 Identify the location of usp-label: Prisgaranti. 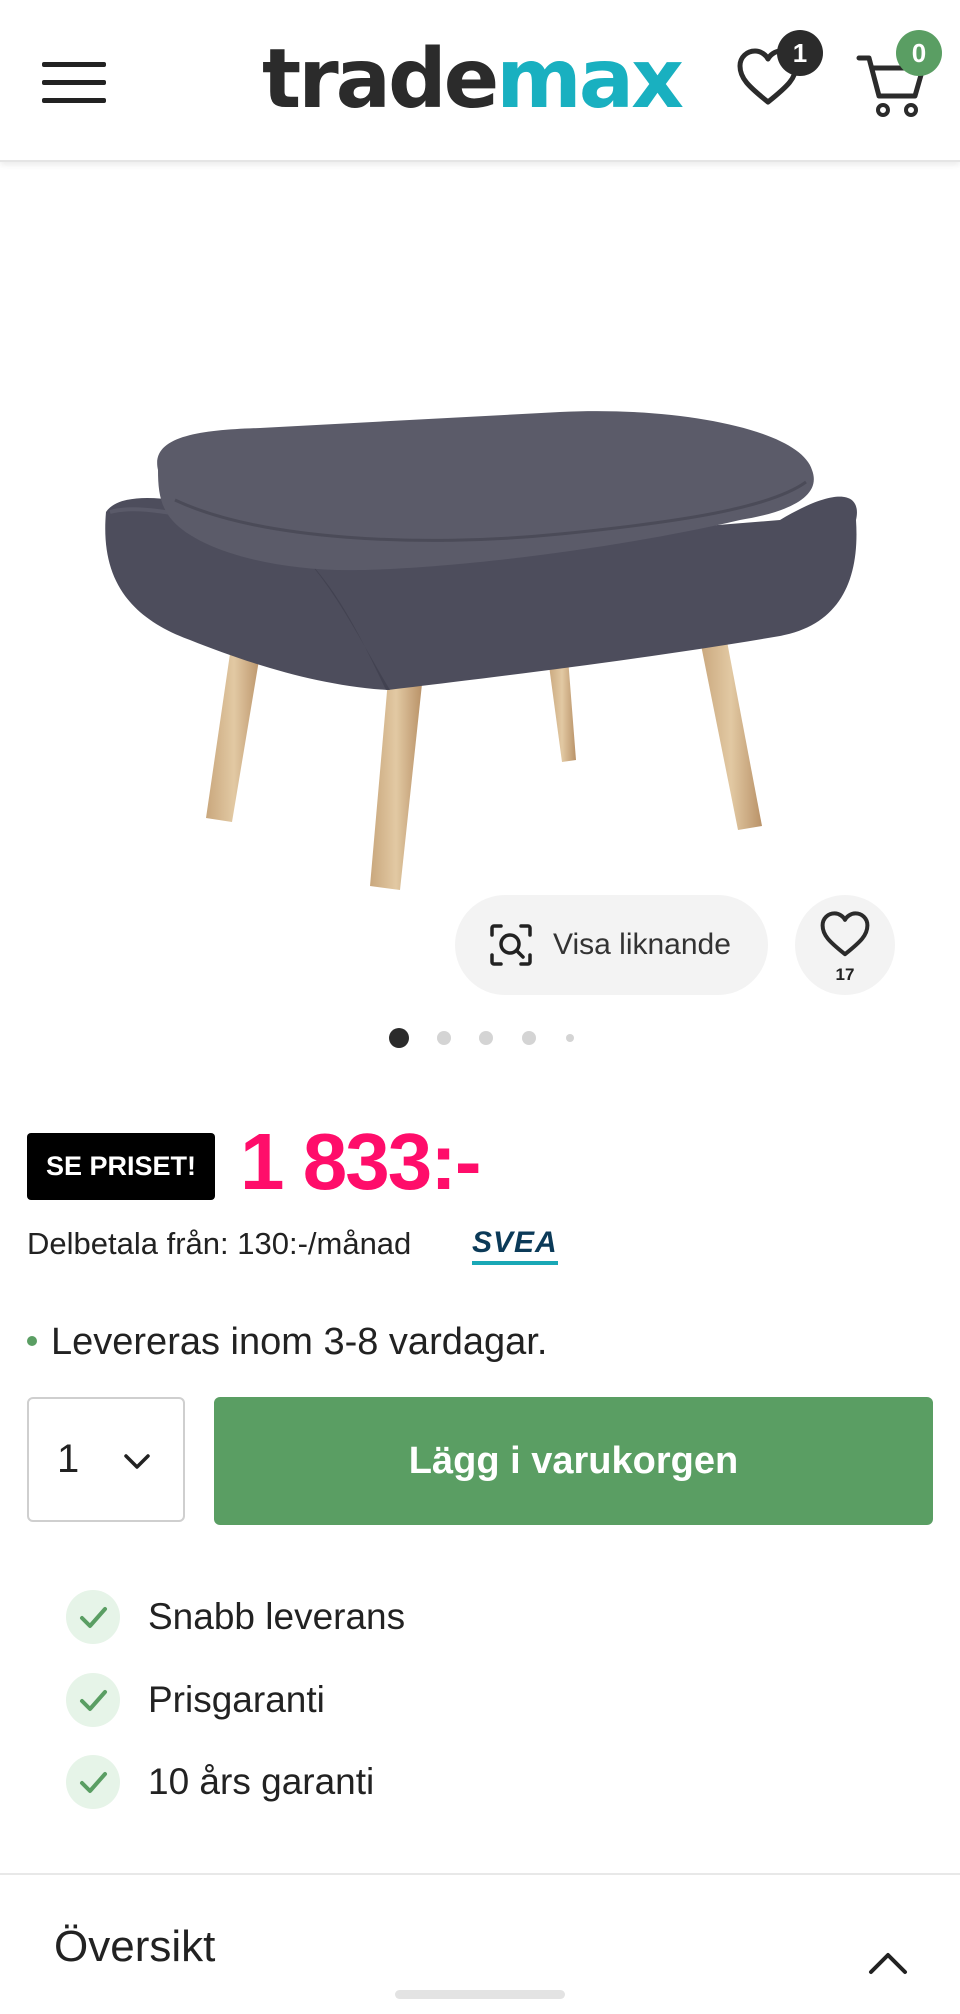
(236, 1699).